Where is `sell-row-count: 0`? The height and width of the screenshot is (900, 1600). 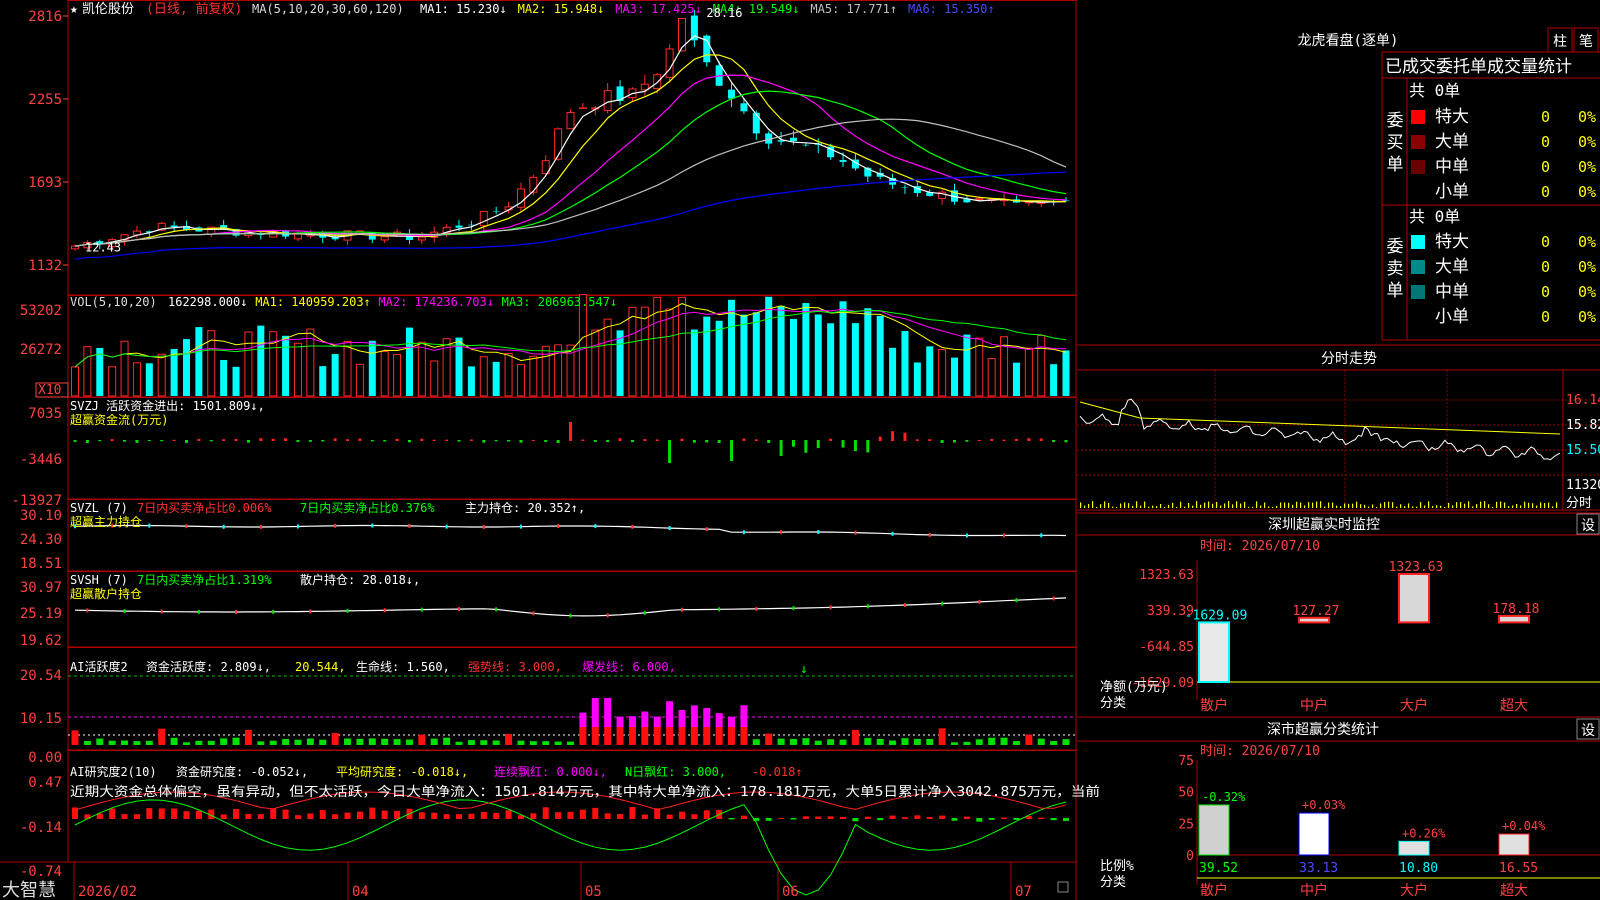 sell-row-count: 0 is located at coordinates (1545, 242).